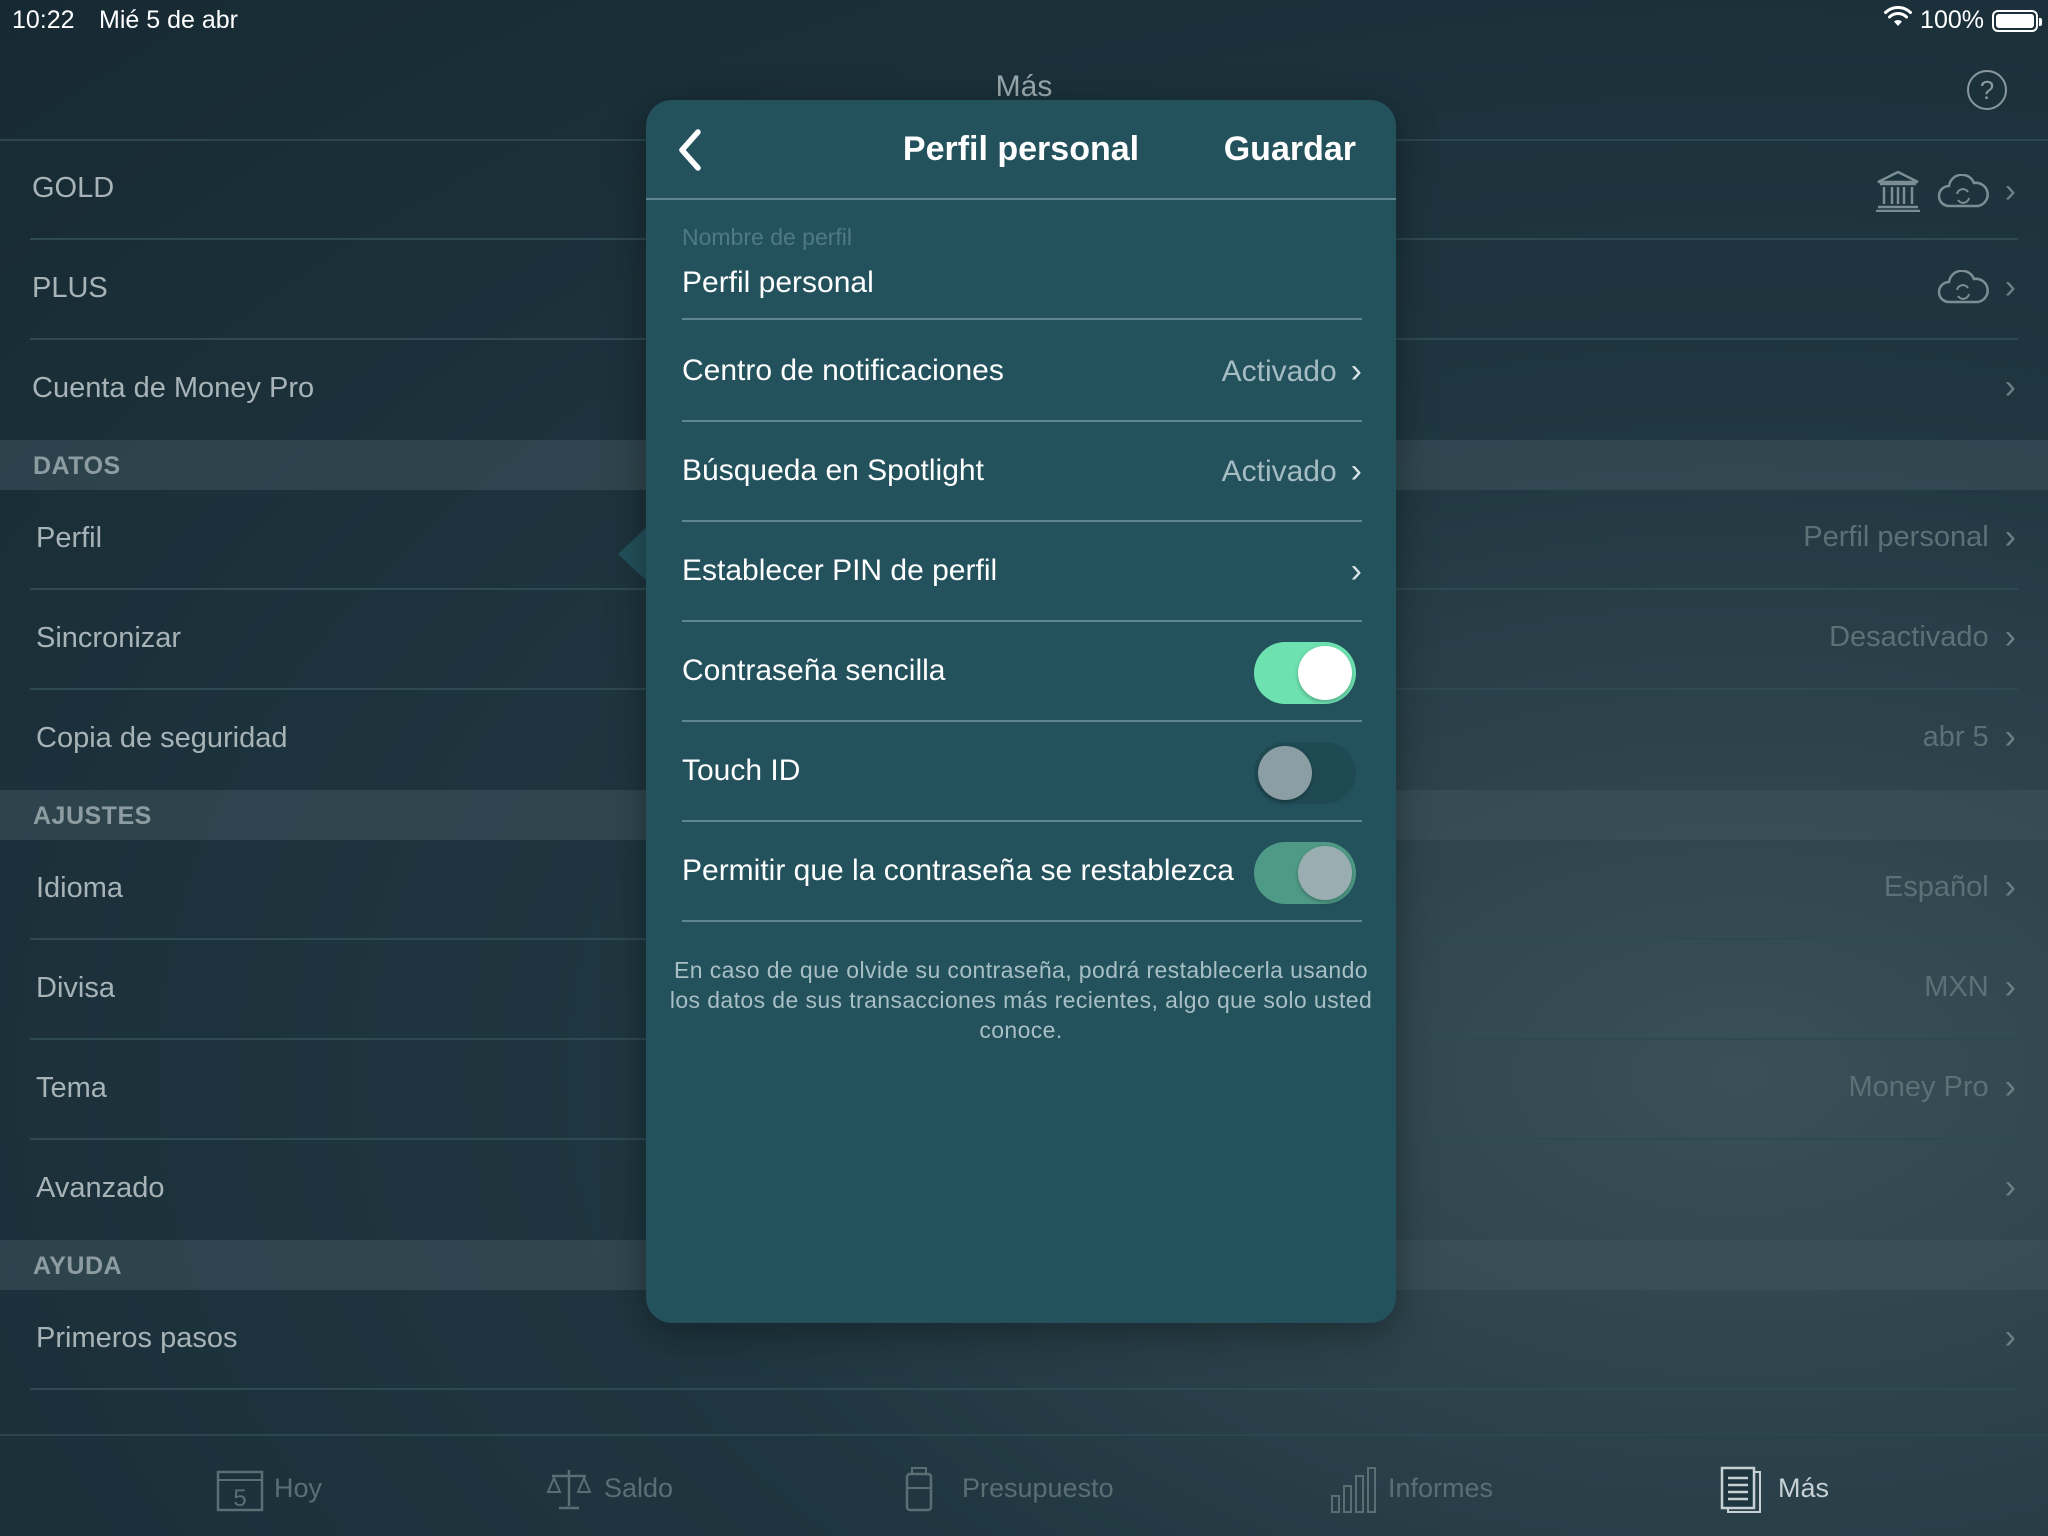 This screenshot has width=2048, height=1536. What do you see at coordinates (1024, 86) in the screenshot?
I see `page-title: Más` at bounding box center [1024, 86].